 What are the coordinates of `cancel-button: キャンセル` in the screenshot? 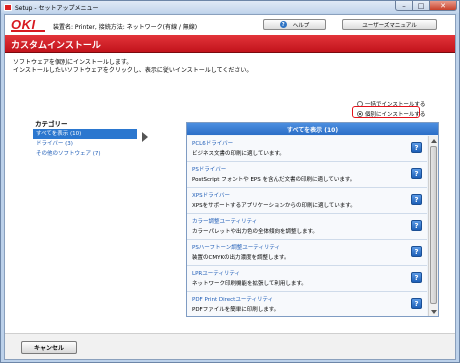 It's located at (49, 347).